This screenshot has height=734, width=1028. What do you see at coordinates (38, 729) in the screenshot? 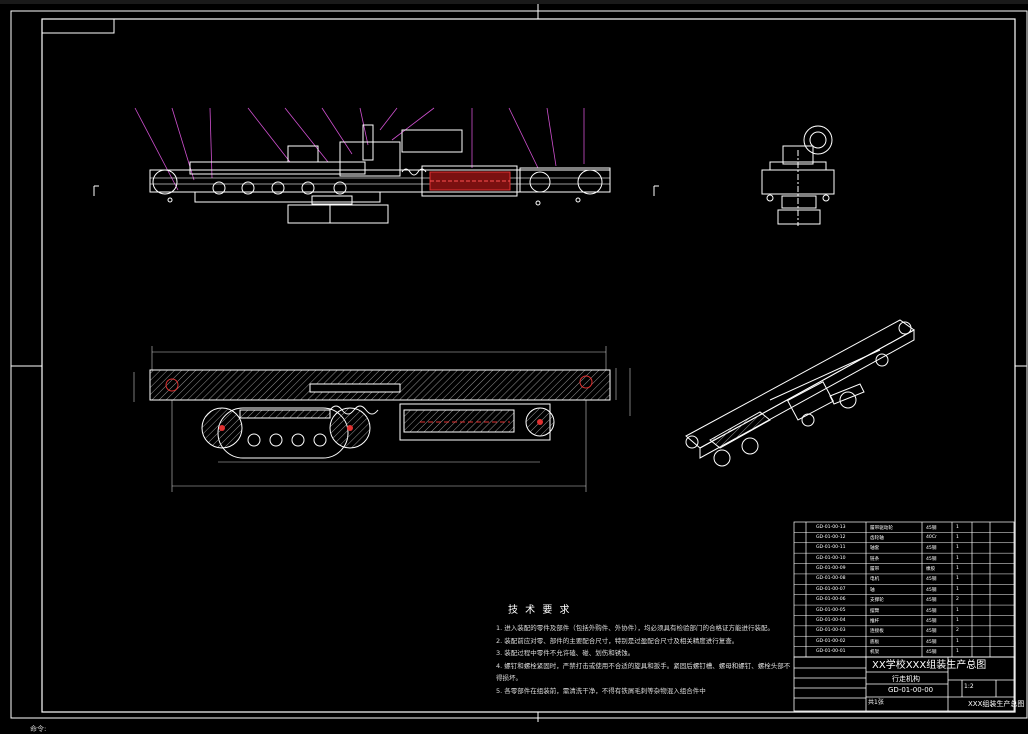
I see `command-line: 命令:` at bounding box center [38, 729].